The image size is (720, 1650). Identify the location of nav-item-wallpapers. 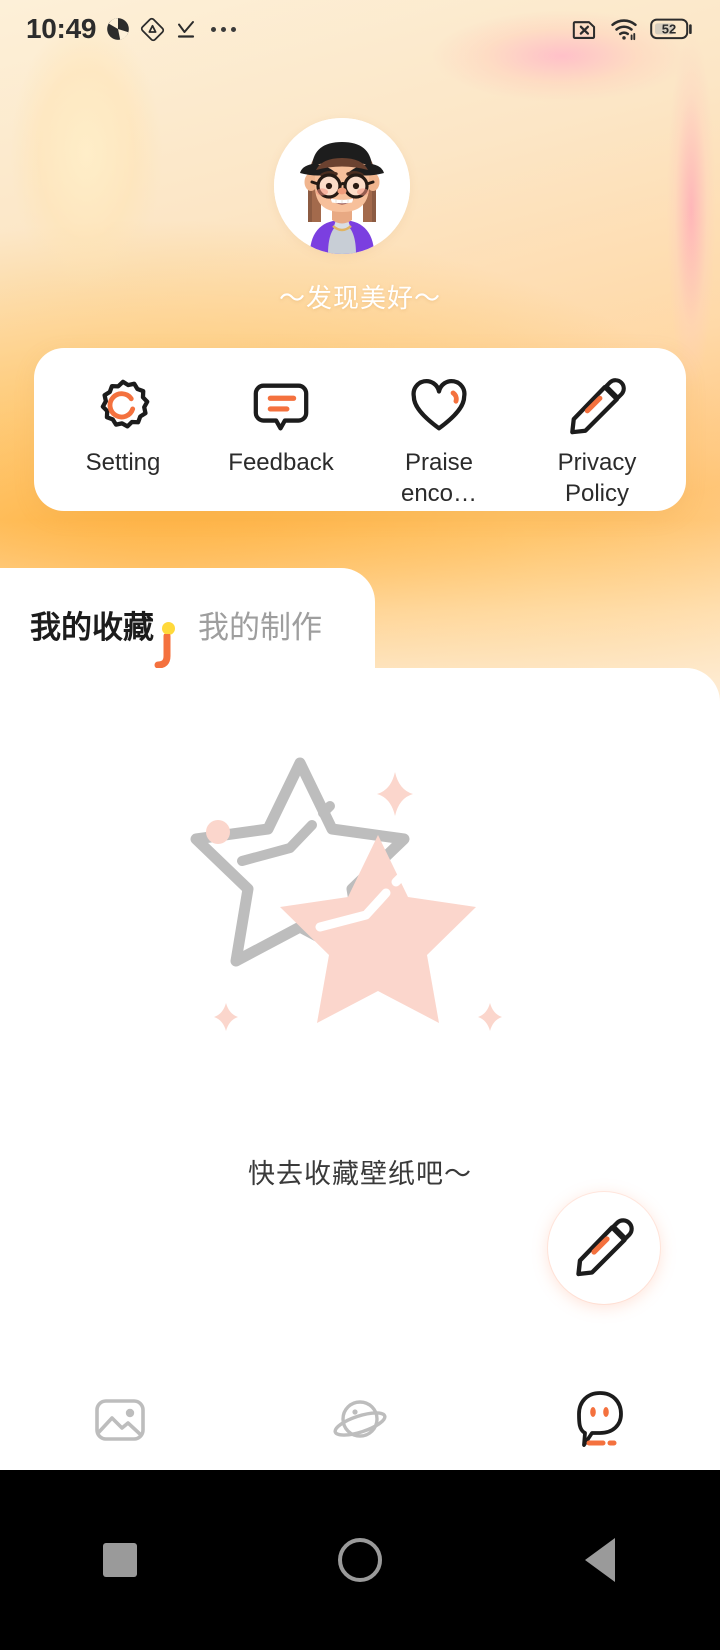
(120, 1420).